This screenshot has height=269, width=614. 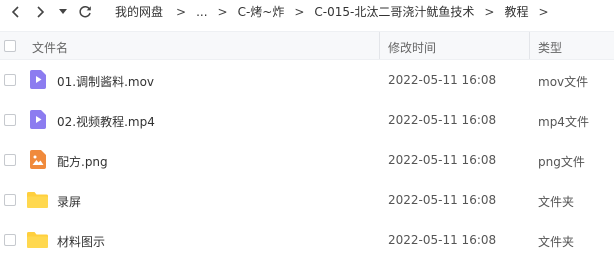 I want to click on file-name: 配方.png, so click(x=82, y=161).